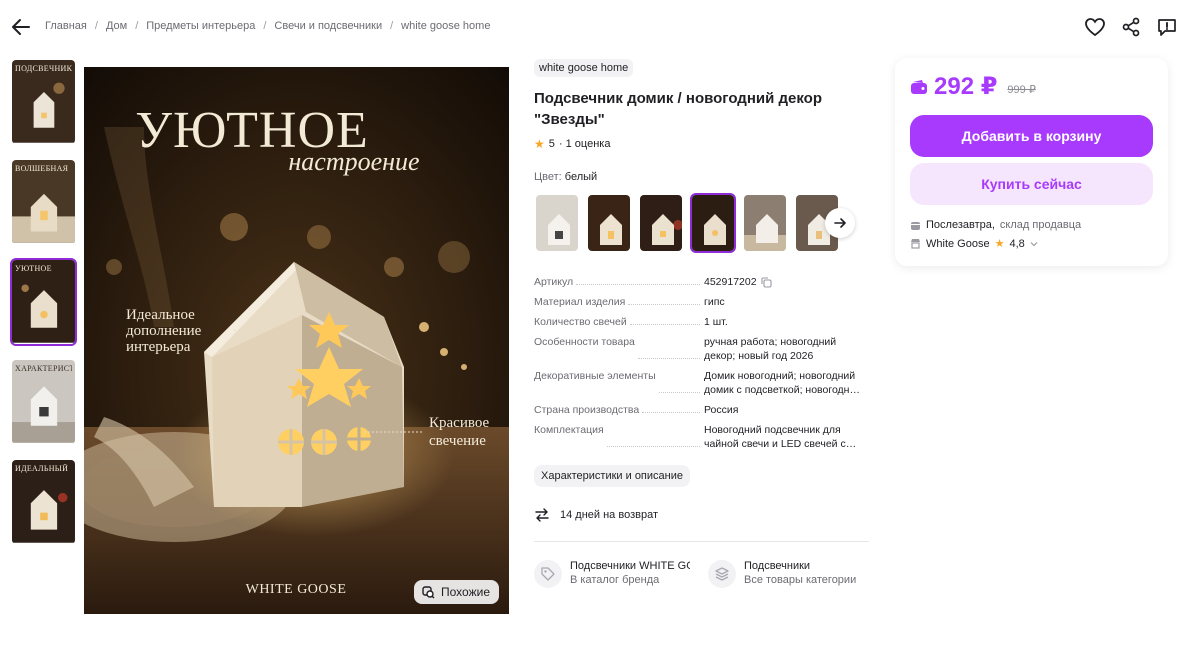  I want to click on chevron-down-icon, so click(1034, 243).